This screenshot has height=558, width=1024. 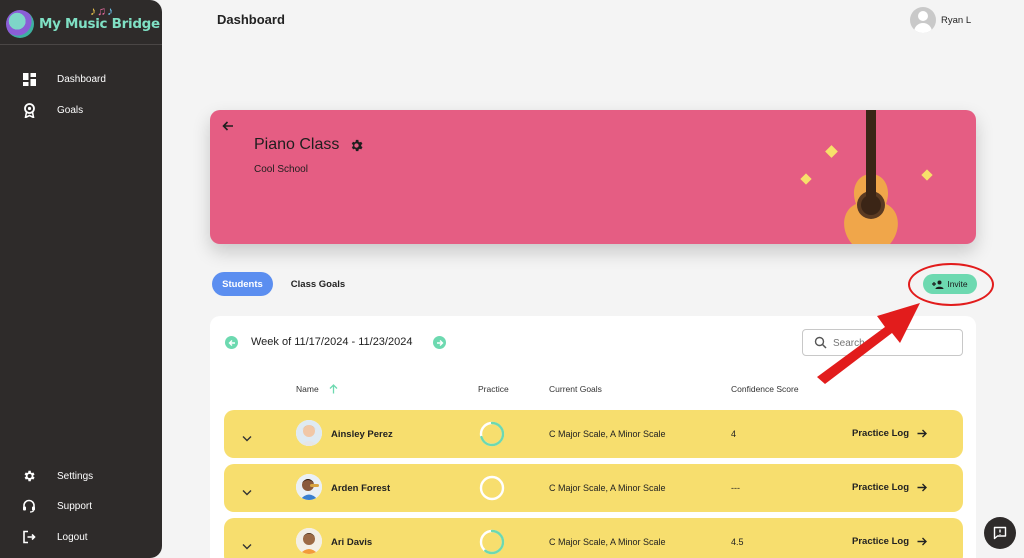 I want to click on gear-icon, so click(x=29, y=476).